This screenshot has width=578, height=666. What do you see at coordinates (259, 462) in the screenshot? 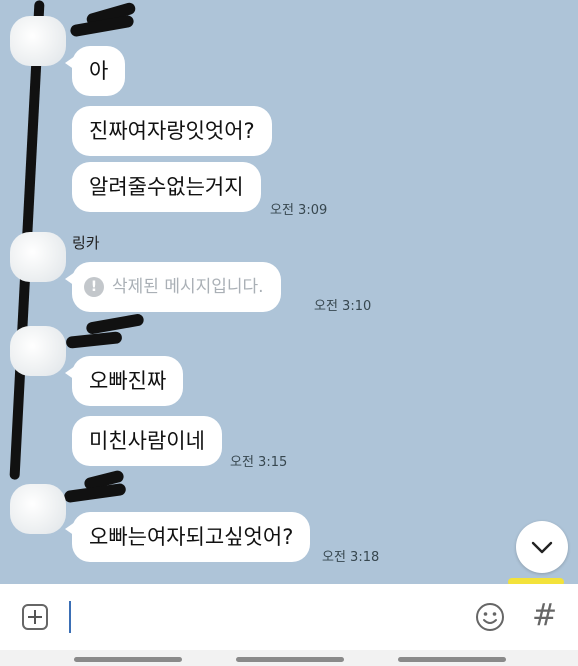
I see `message-time: 오전 3:15` at bounding box center [259, 462].